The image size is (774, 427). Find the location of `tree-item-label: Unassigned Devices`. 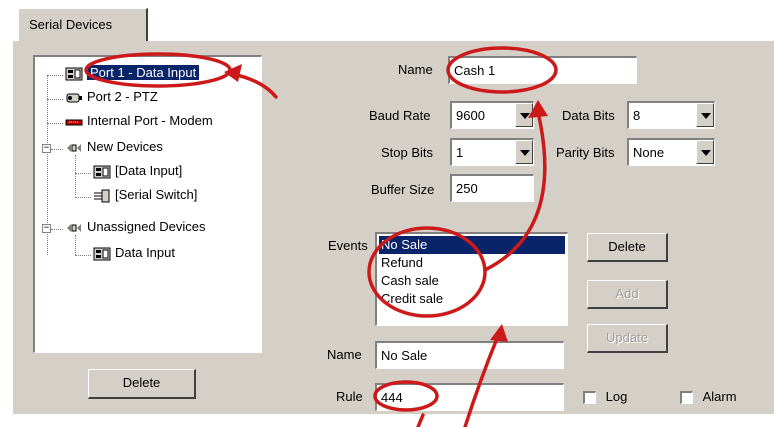

tree-item-label: Unassigned Devices is located at coordinates (146, 226).